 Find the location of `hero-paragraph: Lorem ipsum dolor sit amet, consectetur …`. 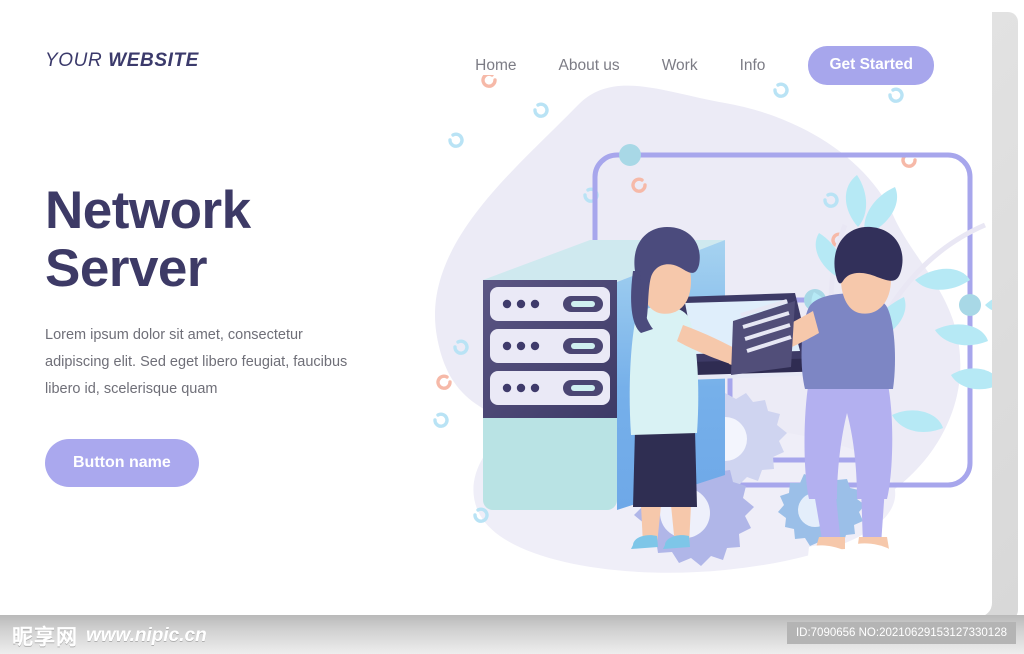

hero-paragraph: Lorem ipsum dolor sit amet, consectetur … is located at coordinates (196, 362).